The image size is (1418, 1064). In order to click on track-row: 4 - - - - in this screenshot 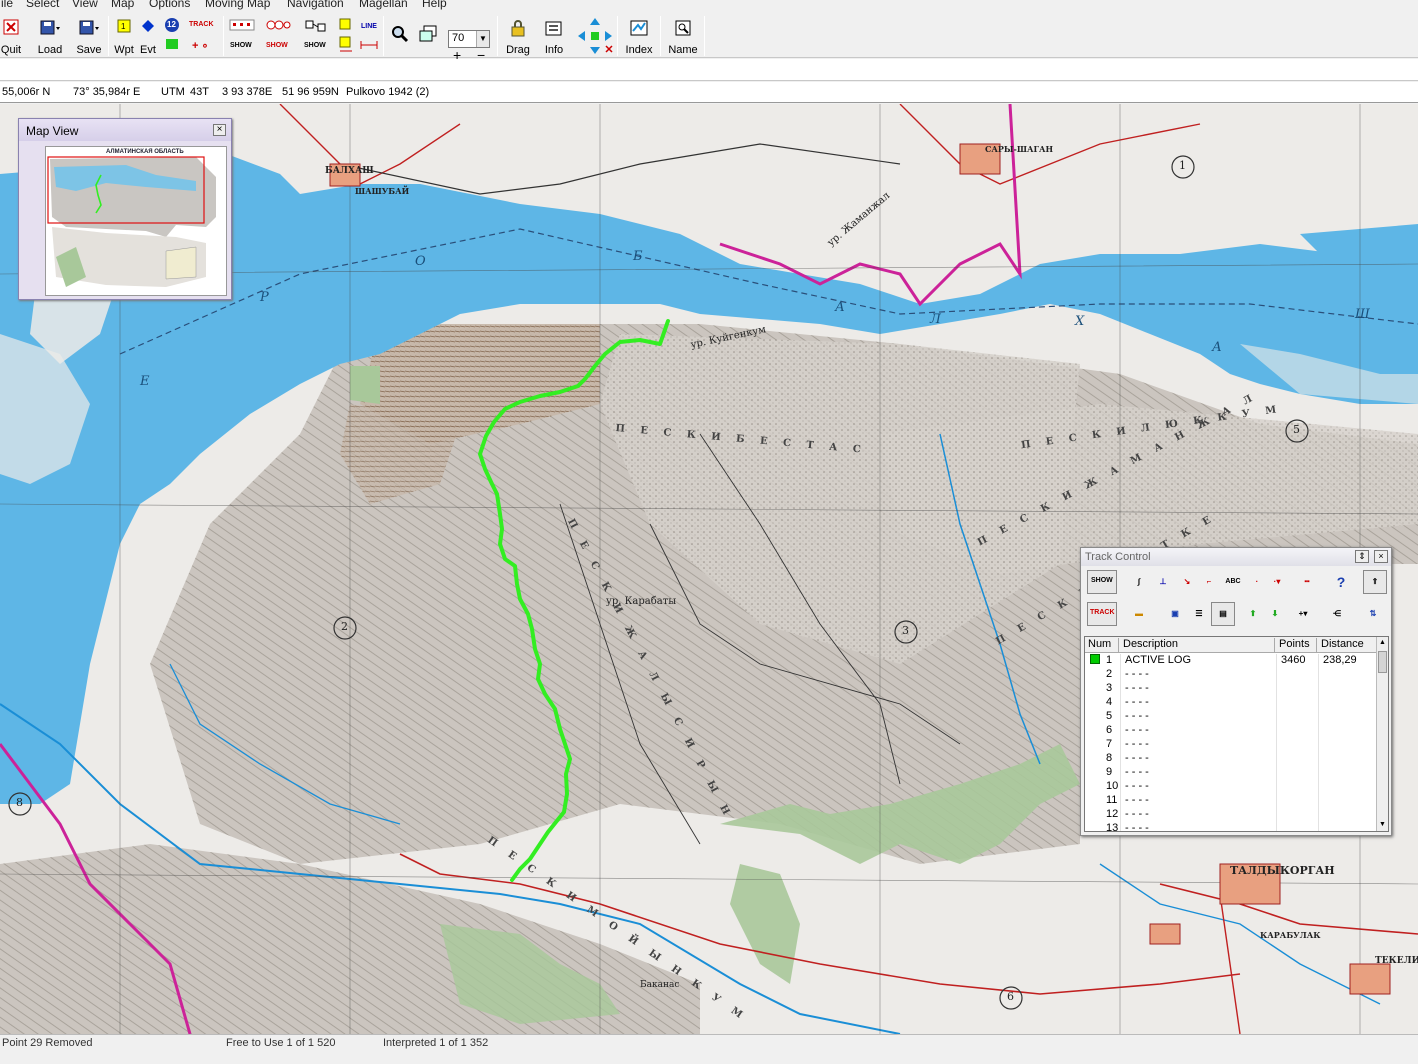, I will do `click(1231, 703)`.